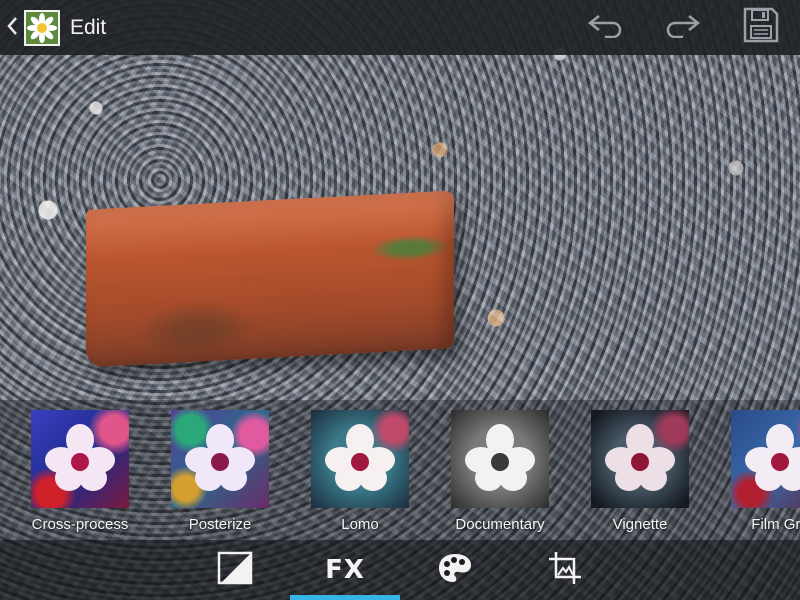 The height and width of the screenshot is (600, 800). I want to click on filter-cross-process: Cross-process, so click(70, 474).